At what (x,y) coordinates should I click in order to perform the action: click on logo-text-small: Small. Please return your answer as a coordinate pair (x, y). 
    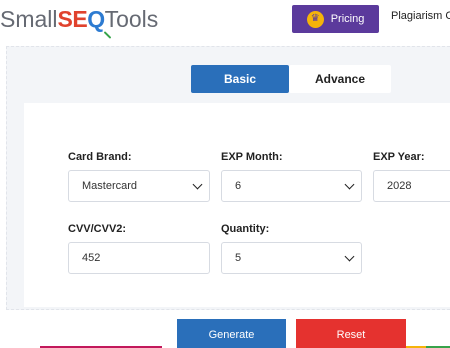
    Looking at the image, I should click on (29, 19).